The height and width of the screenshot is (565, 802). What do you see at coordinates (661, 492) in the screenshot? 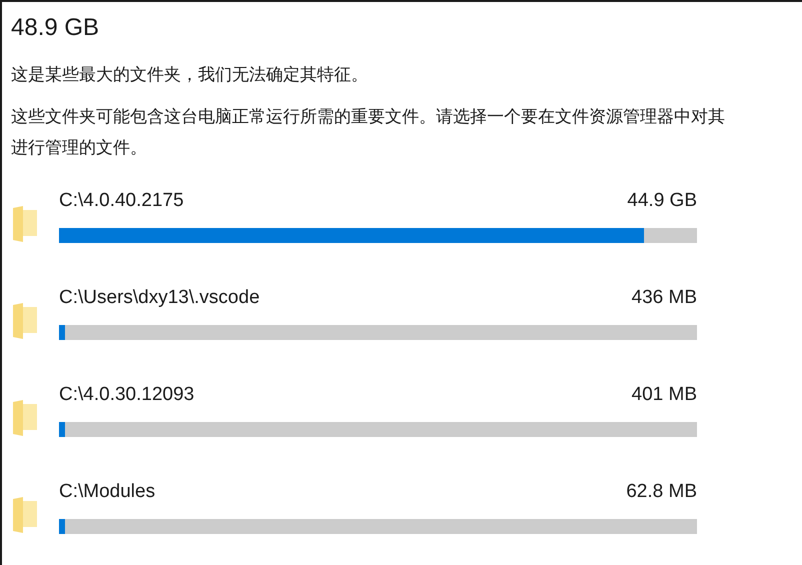
I see `folder-size: 62.8 MB` at bounding box center [661, 492].